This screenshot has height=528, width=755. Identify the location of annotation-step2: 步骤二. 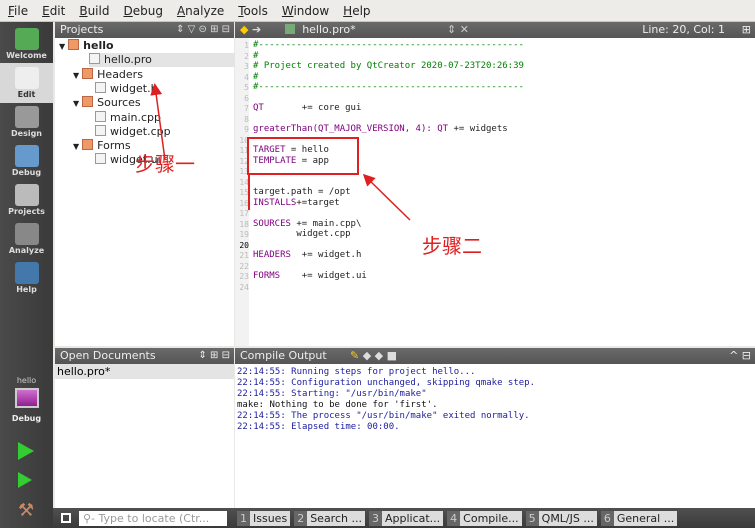
(452, 246).